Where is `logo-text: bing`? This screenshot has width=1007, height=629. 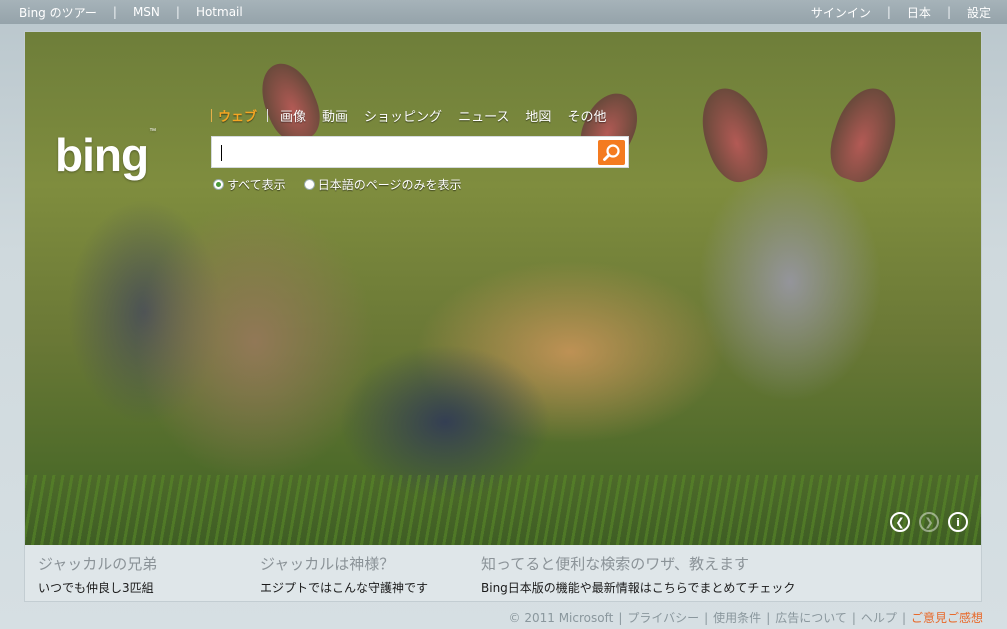
logo-text: bing is located at coordinates (102, 155).